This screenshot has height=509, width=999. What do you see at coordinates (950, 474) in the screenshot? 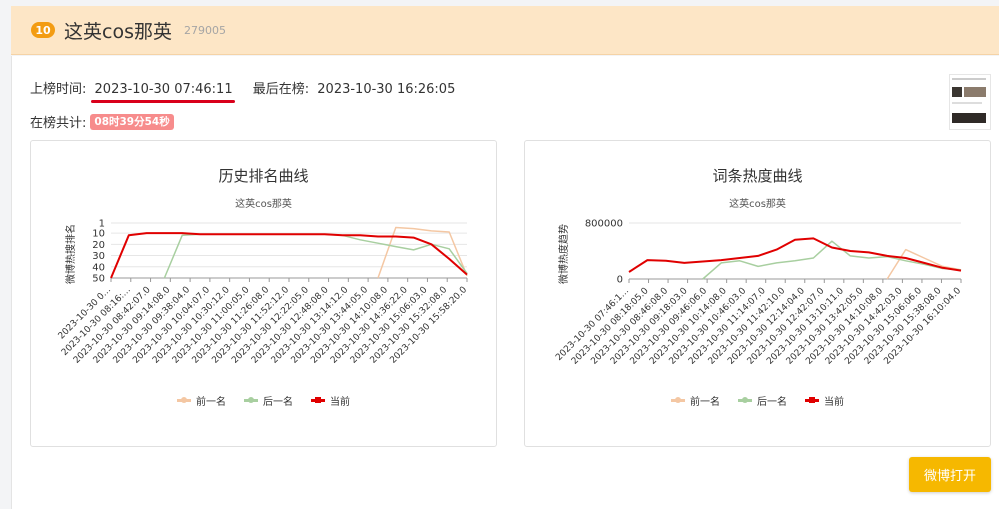
I see `weibo-open-button: 微博打开` at bounding box center [950, 474].